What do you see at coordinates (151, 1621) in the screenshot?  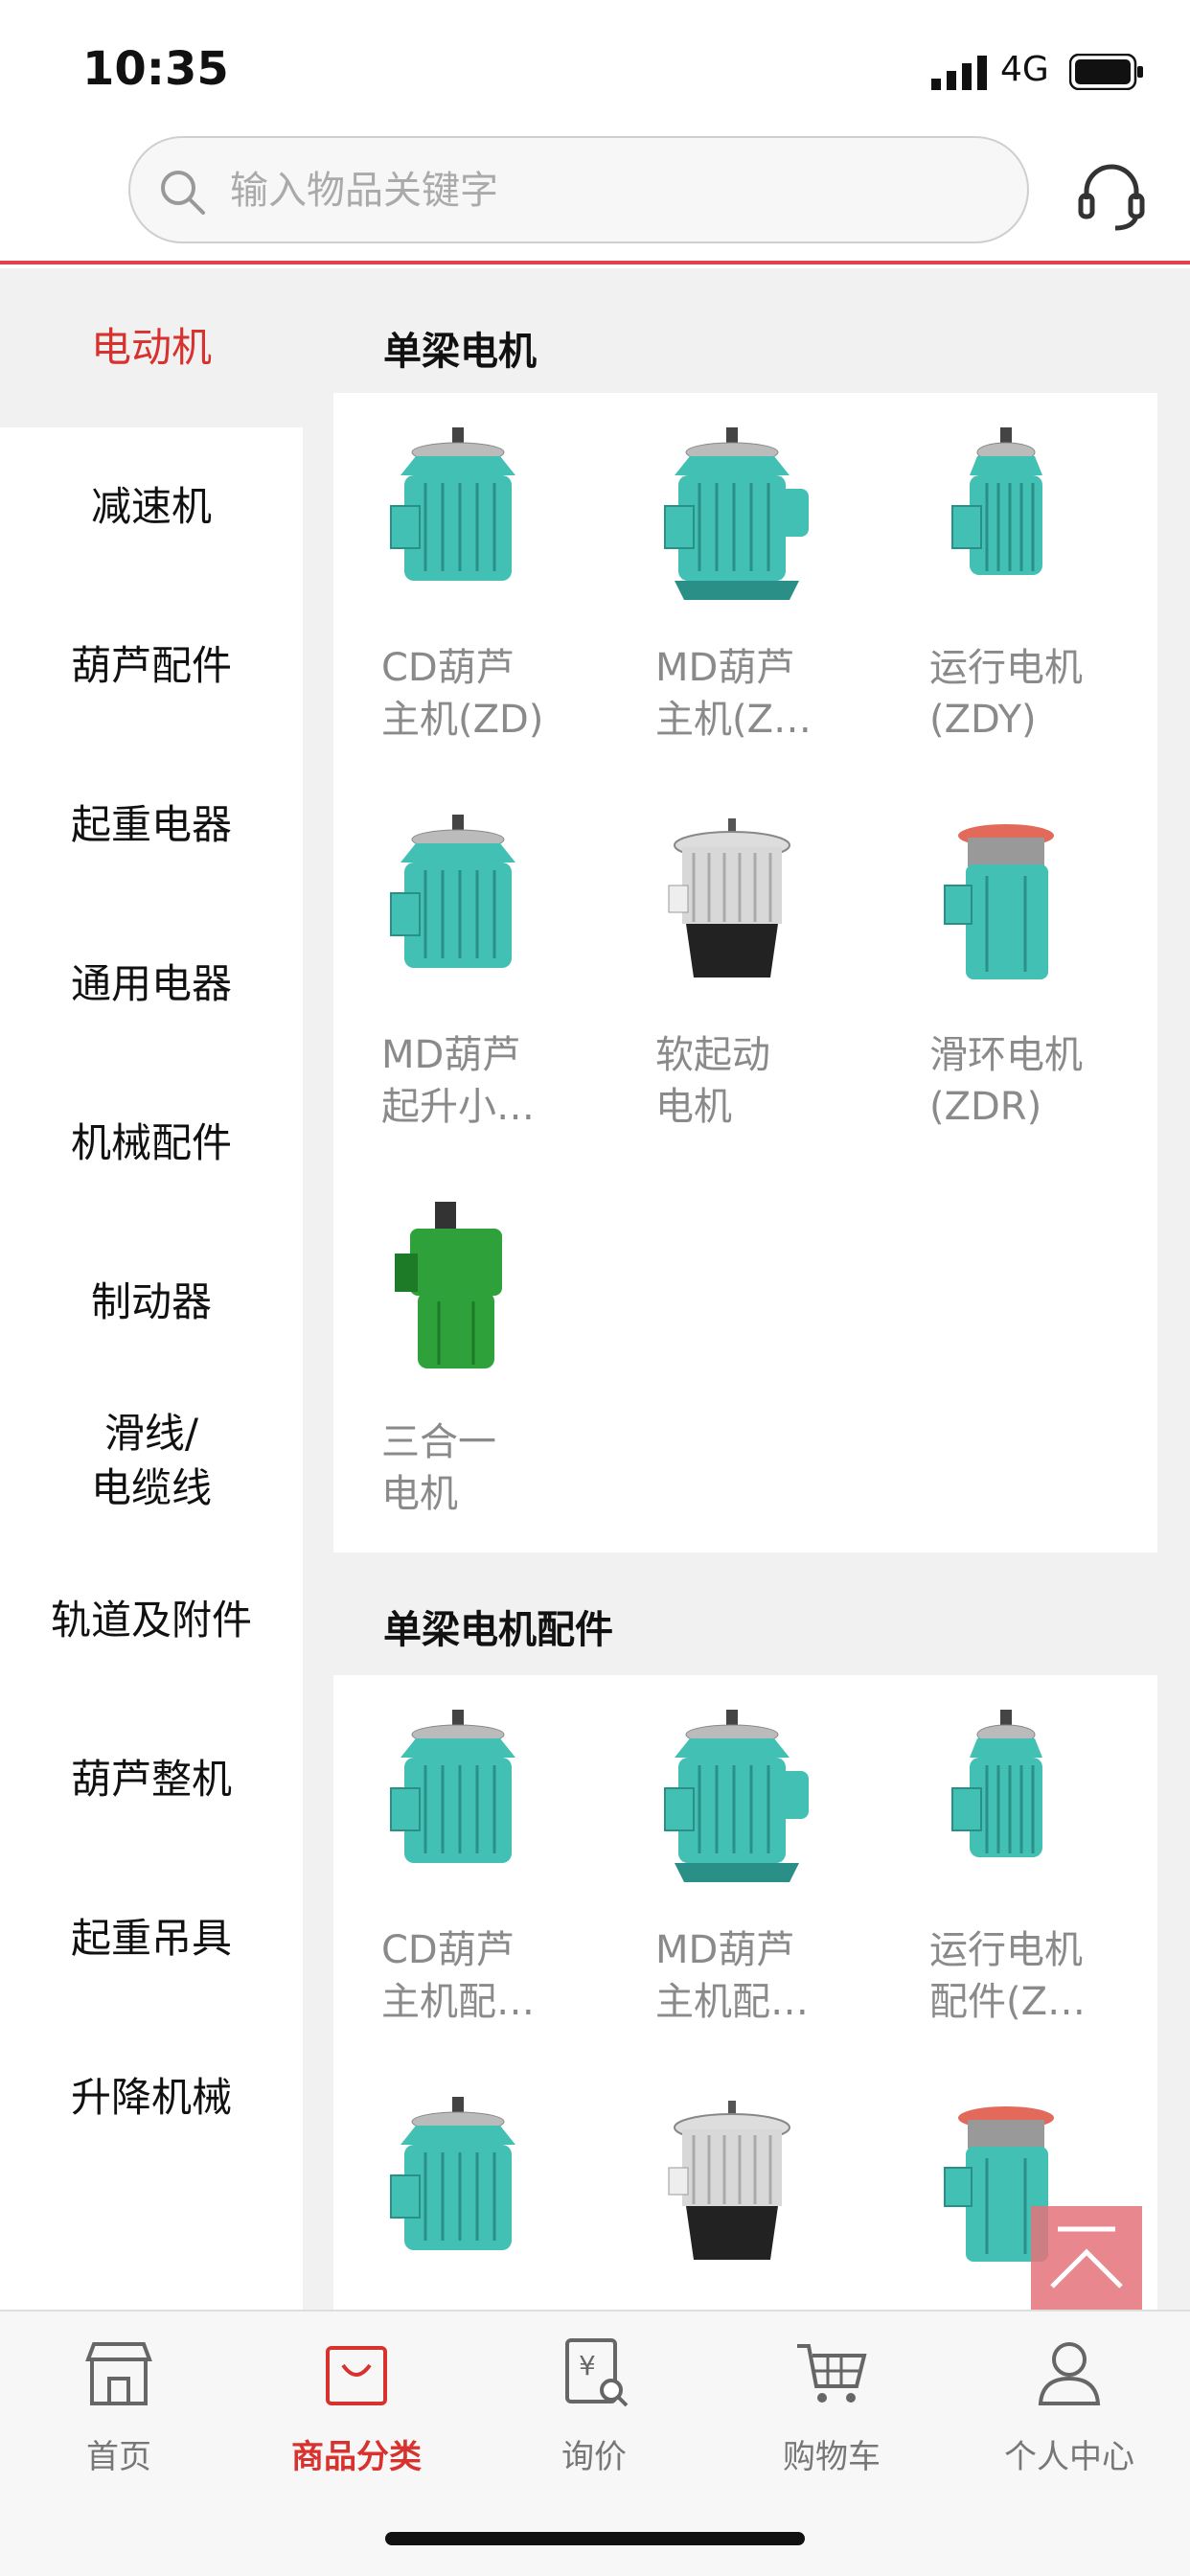 I see `sidebar-item-rail: 轨道及附件` at bounding box center [151, 1621].